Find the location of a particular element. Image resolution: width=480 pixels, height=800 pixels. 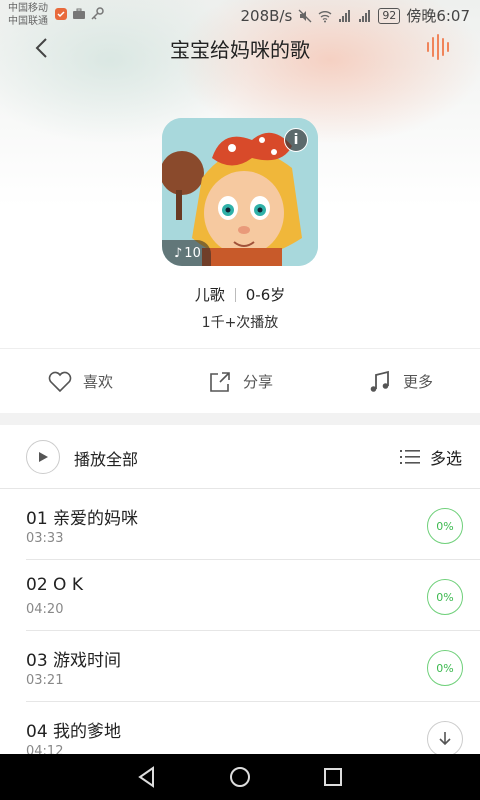

track-title: 03 游戏时间 is located at coordinates (74, 661).